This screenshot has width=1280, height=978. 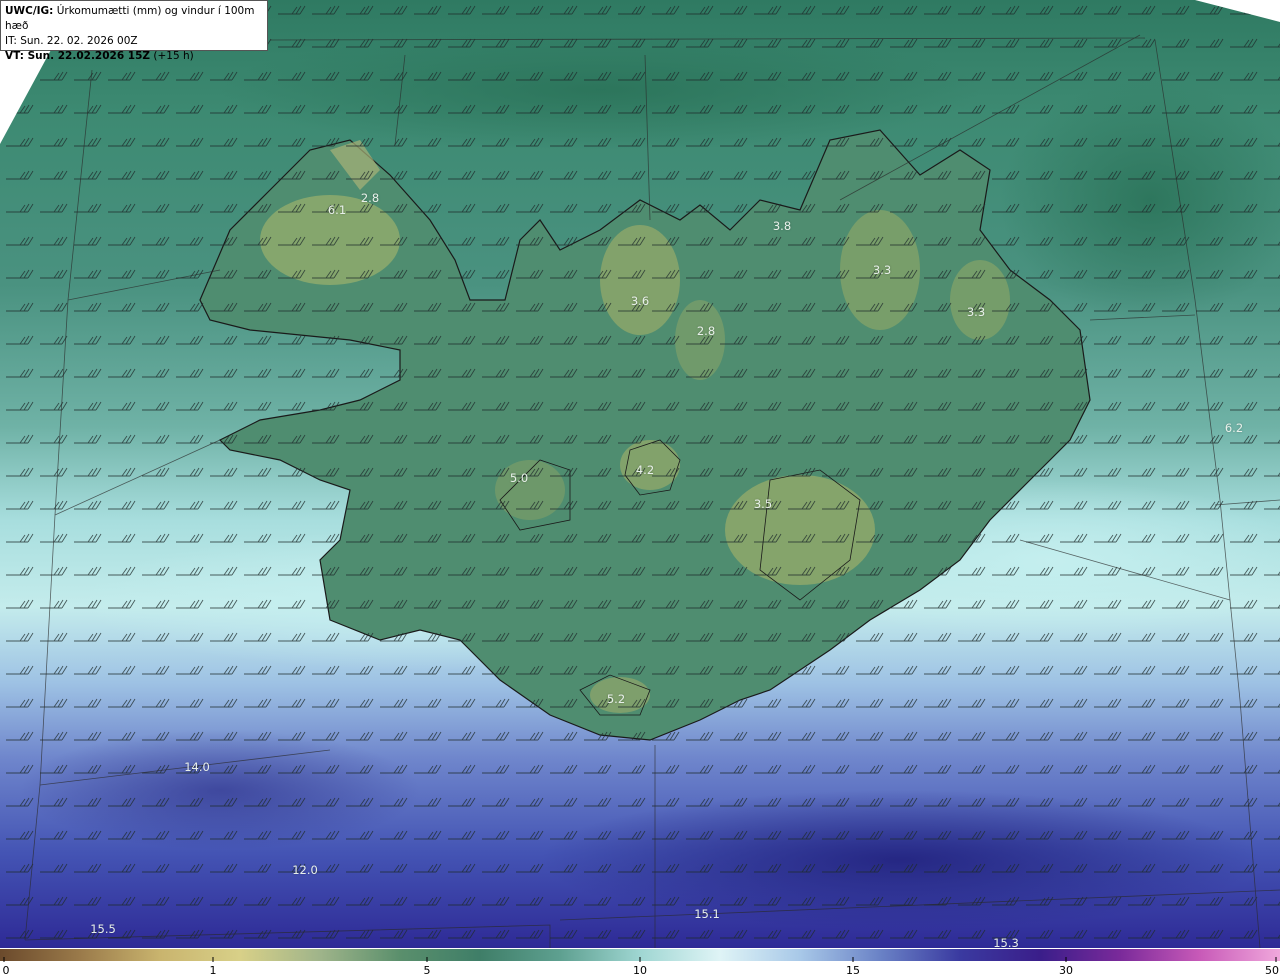 What do you see at coordinates (1272, 970) in the screenshot?
I see `colorbar-tick-label: 50` at bounding box center [1272, 970].